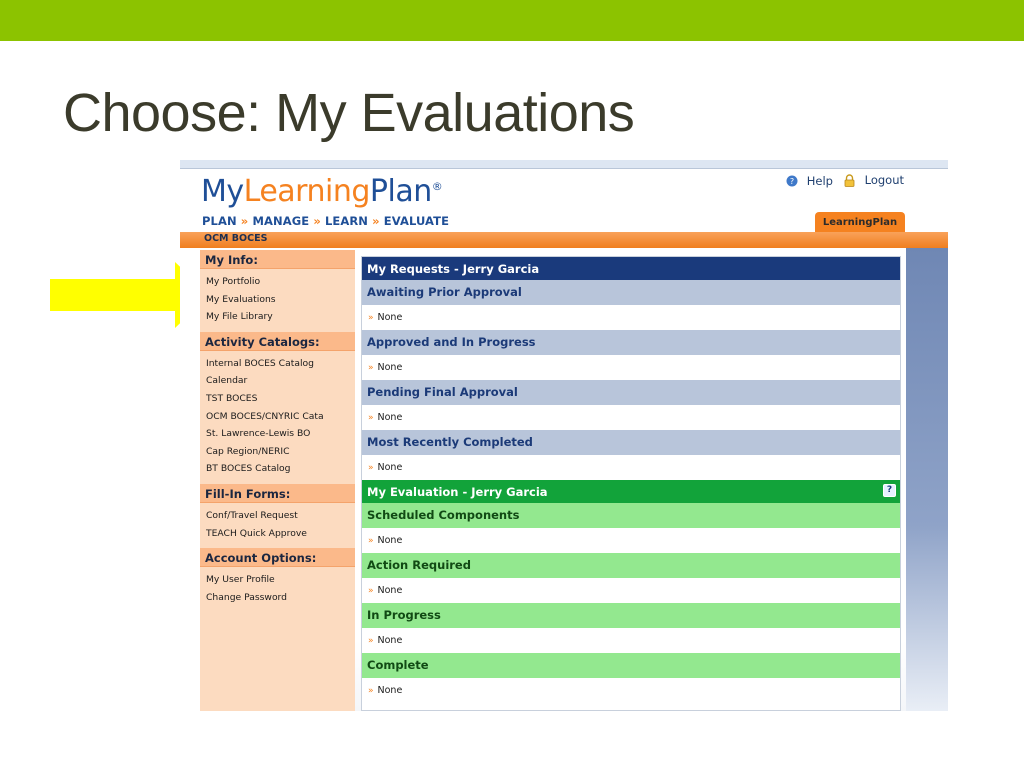 The image size is (1024, 768). I want to click on help-icon: ?, so click(792, 180).